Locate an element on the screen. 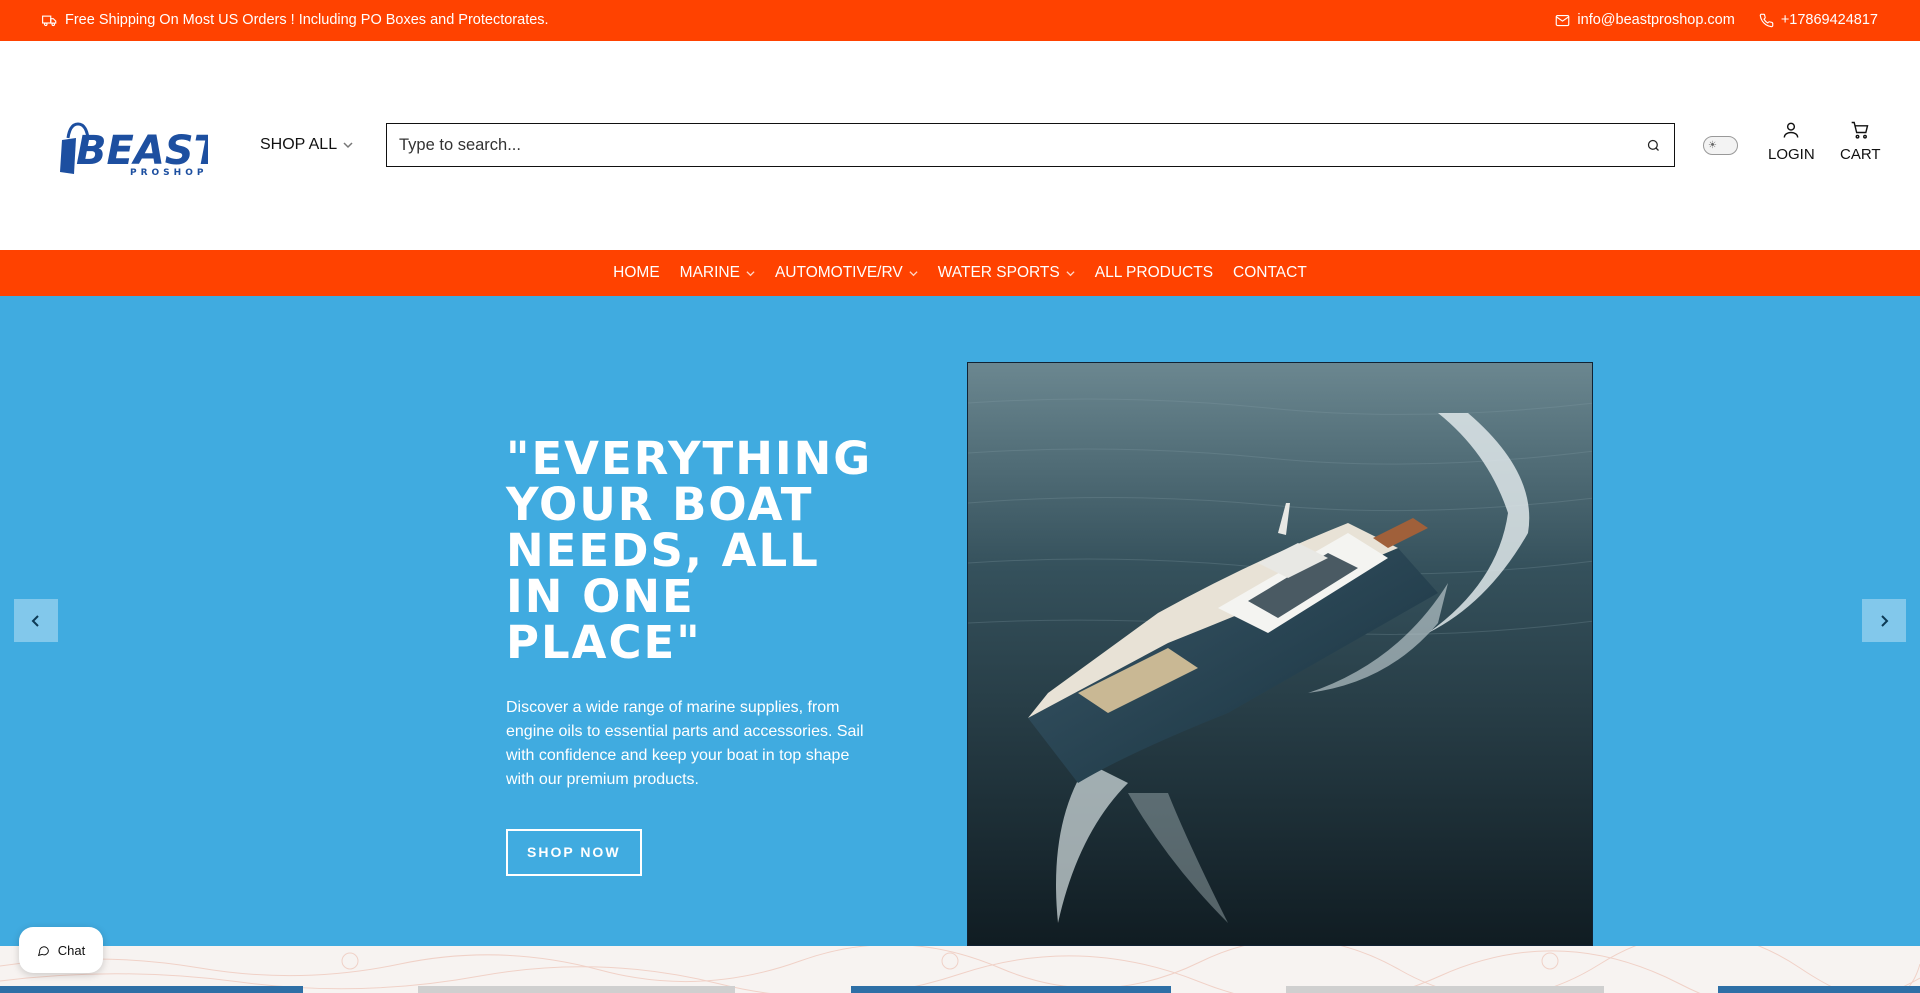 The image size is (1920, 993). nav-label: MARINE is located at coordinates (709, 272).